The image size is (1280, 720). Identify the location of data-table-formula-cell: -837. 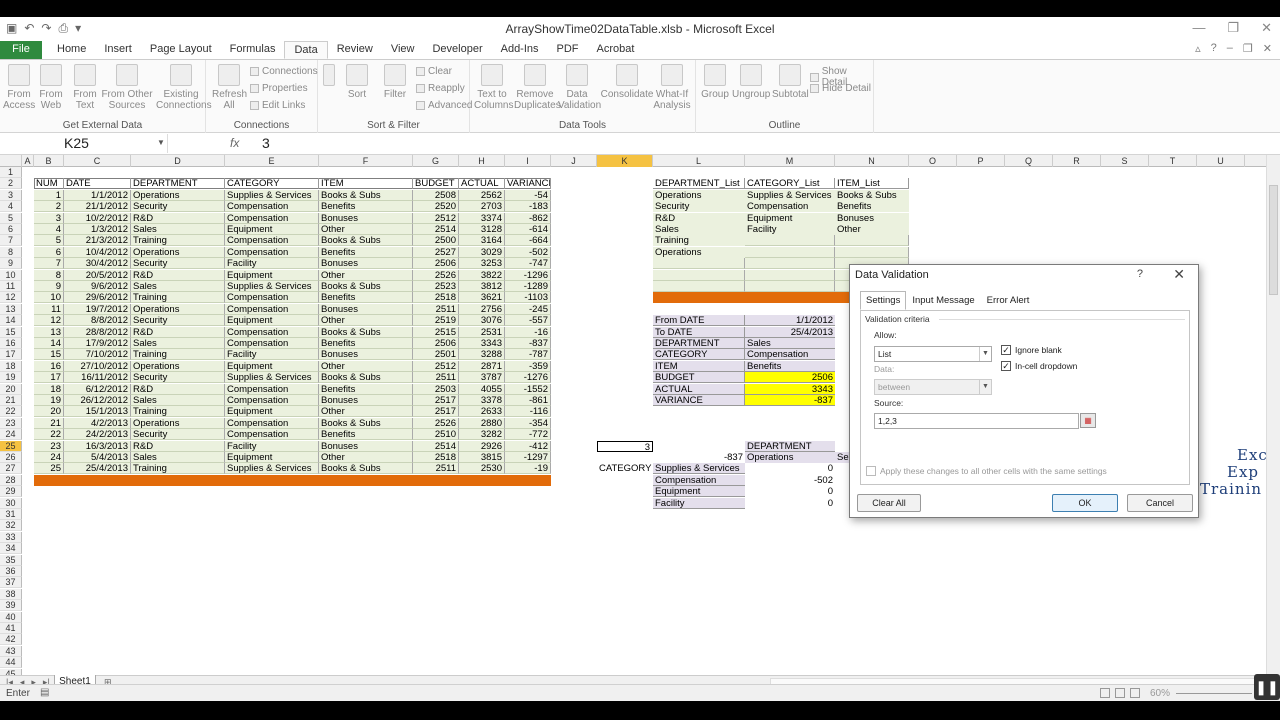
(699, 457).